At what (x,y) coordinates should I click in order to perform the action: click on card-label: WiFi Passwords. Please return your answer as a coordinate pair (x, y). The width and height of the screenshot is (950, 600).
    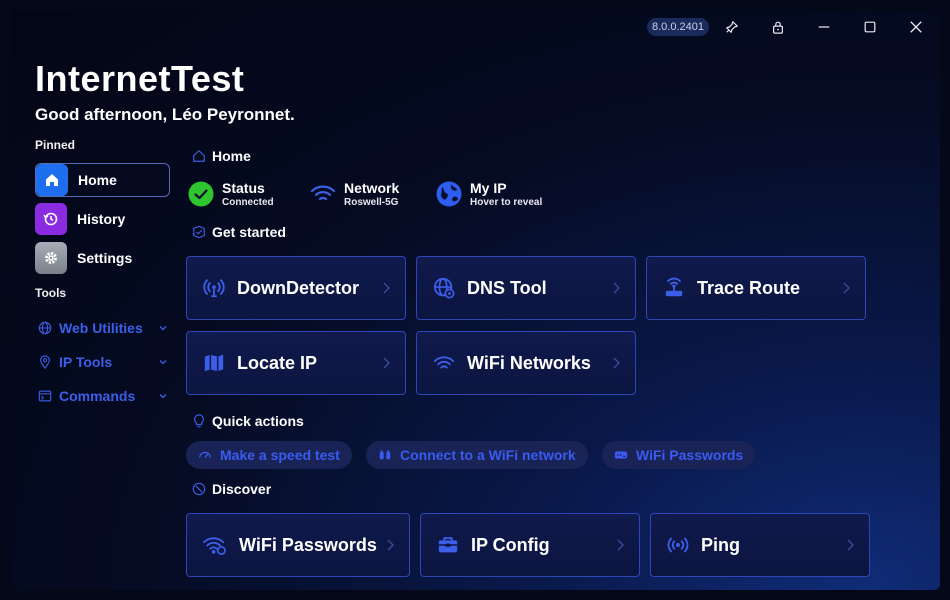
    Looking at the image, I should click on (308, 544).